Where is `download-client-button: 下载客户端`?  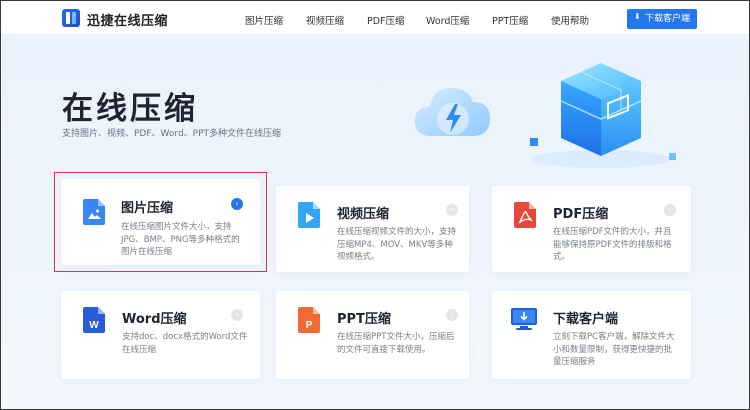 download-client-button: 下载客户端 is located at coordinates (662, 18).